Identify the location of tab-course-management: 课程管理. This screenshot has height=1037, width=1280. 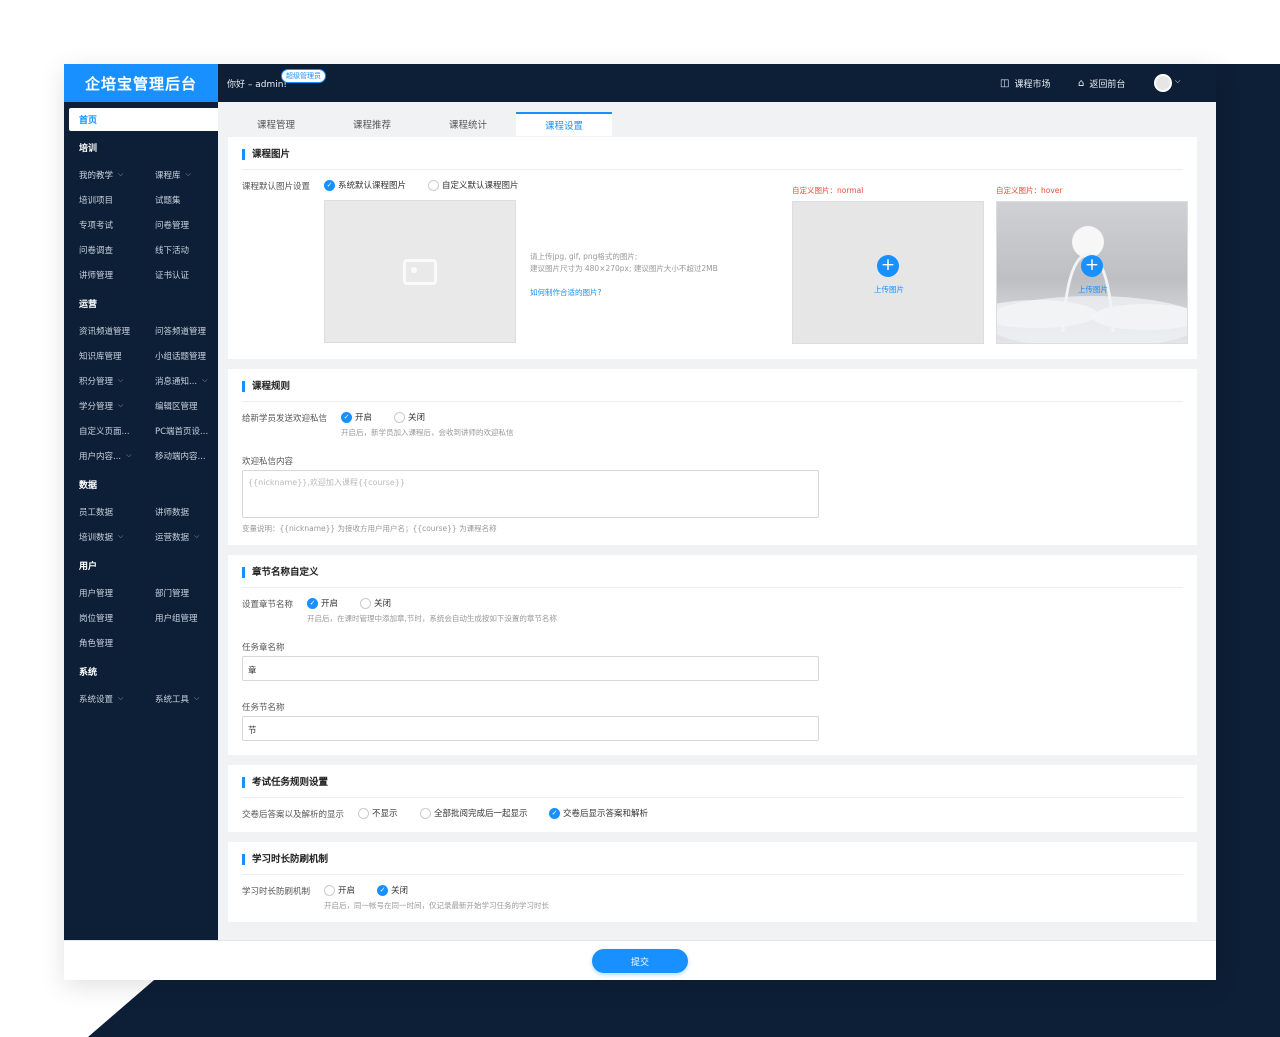
(276, 124).